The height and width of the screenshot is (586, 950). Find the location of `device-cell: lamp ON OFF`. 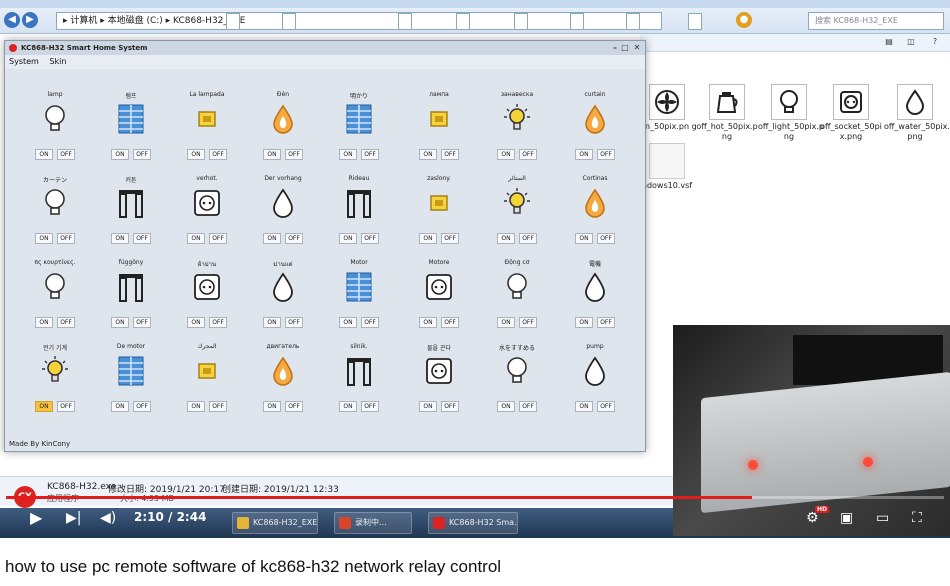

device-cell: lamp ON OFF is located at coordinates (55, 133).